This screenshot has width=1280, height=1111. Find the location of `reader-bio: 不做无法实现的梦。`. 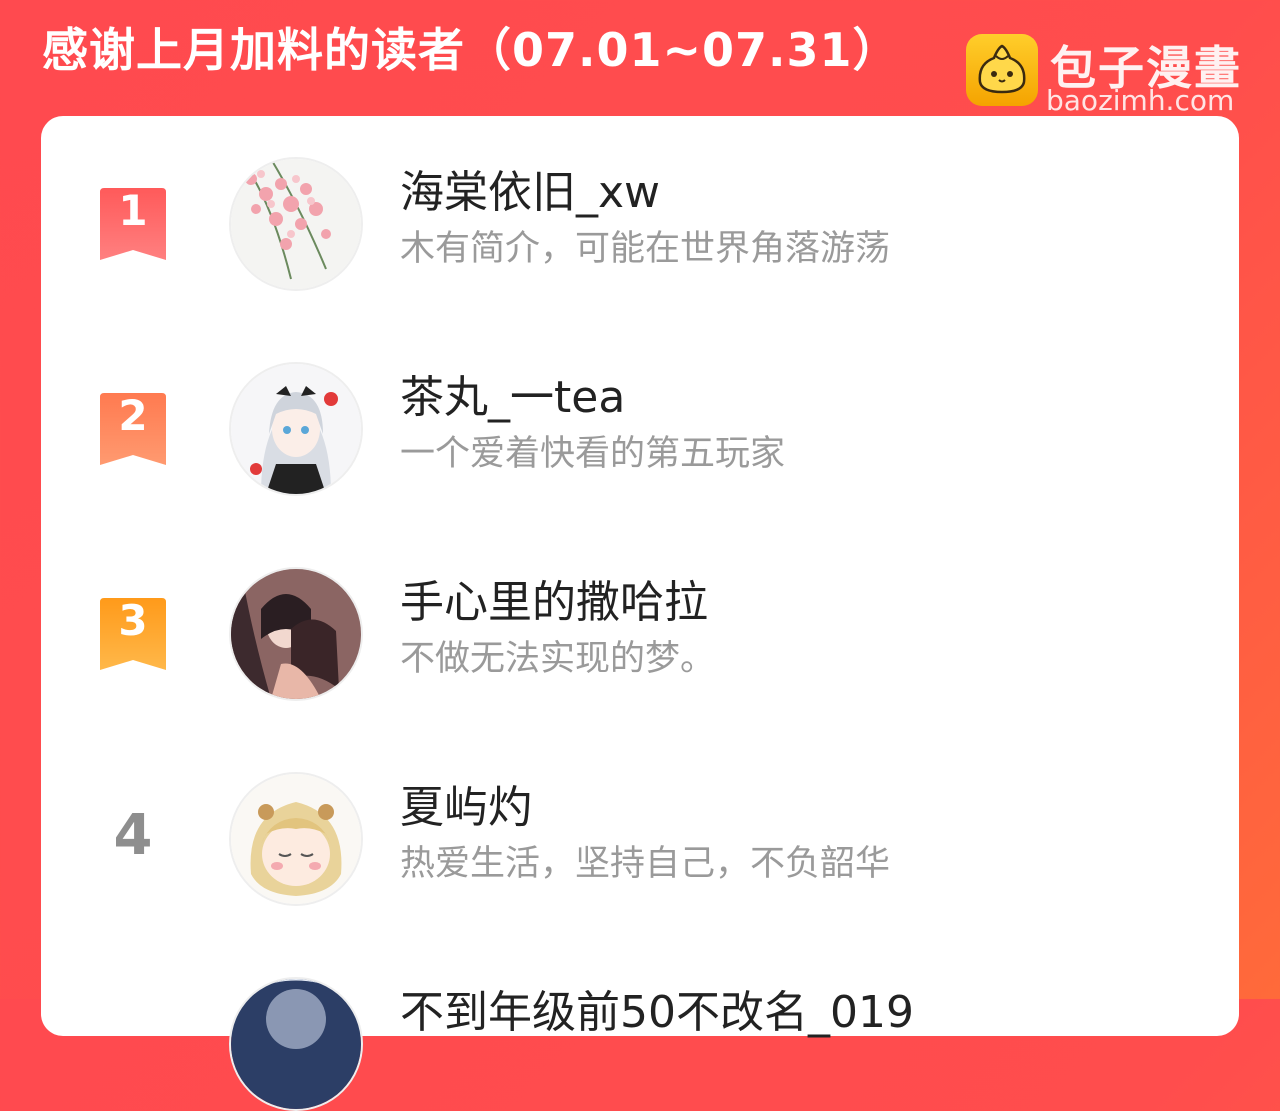

reader-bio: 不做无法实现的梦。 is located at coordinates (558, 659).